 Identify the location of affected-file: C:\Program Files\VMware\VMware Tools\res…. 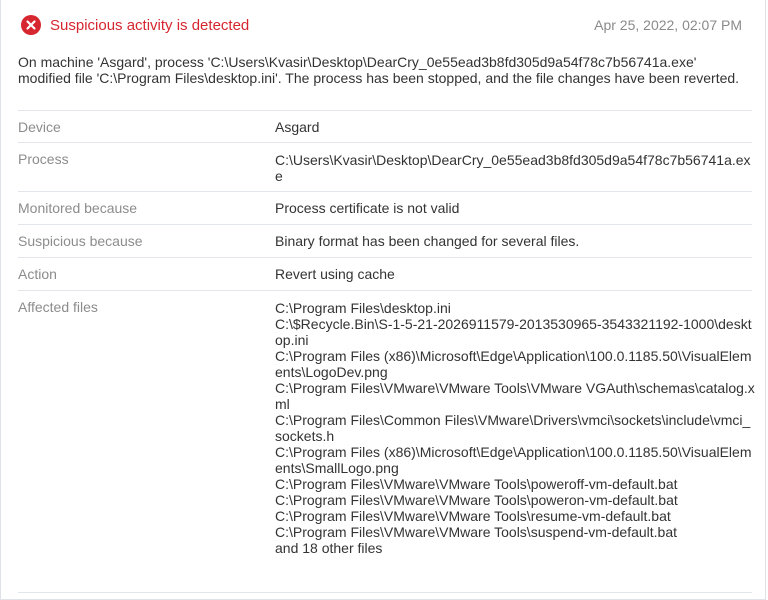
(473, 516).